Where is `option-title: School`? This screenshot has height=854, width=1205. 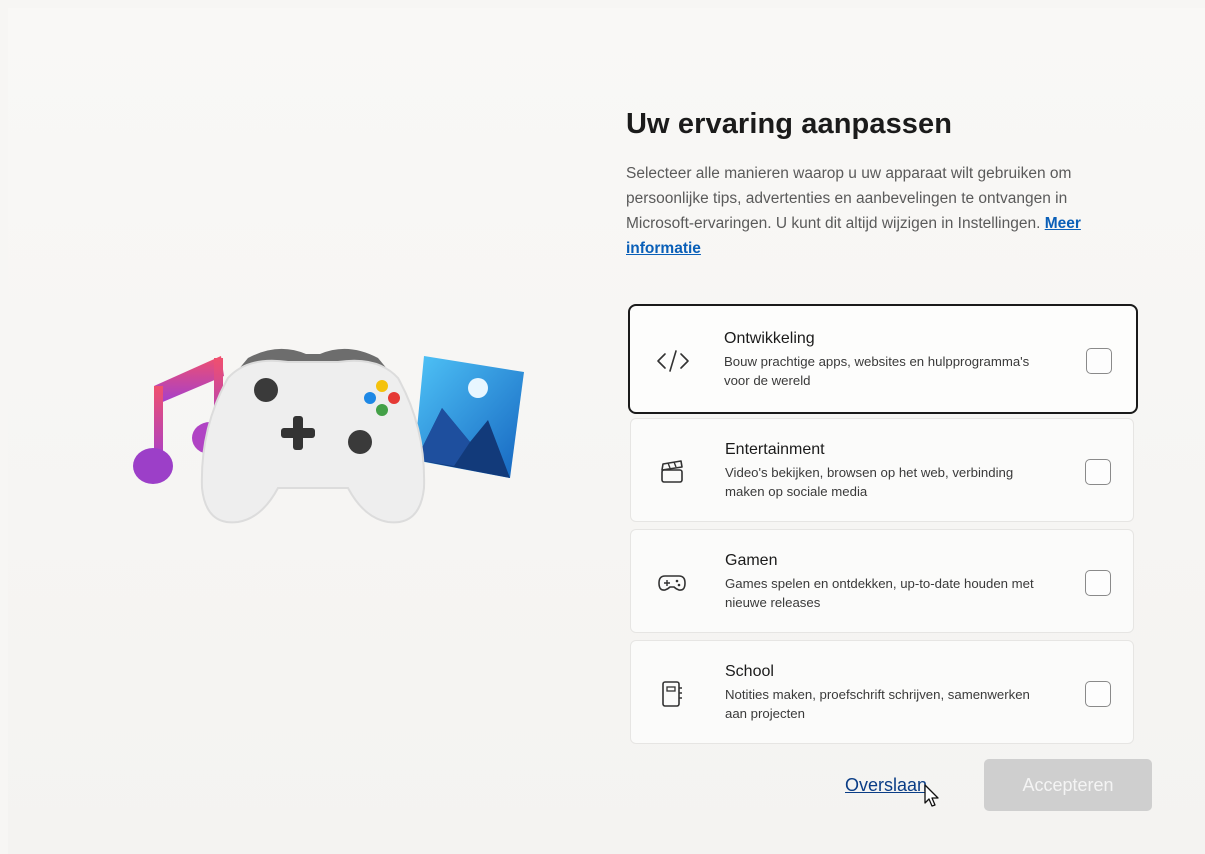
option-title: School is located at coordinates (749, 671).